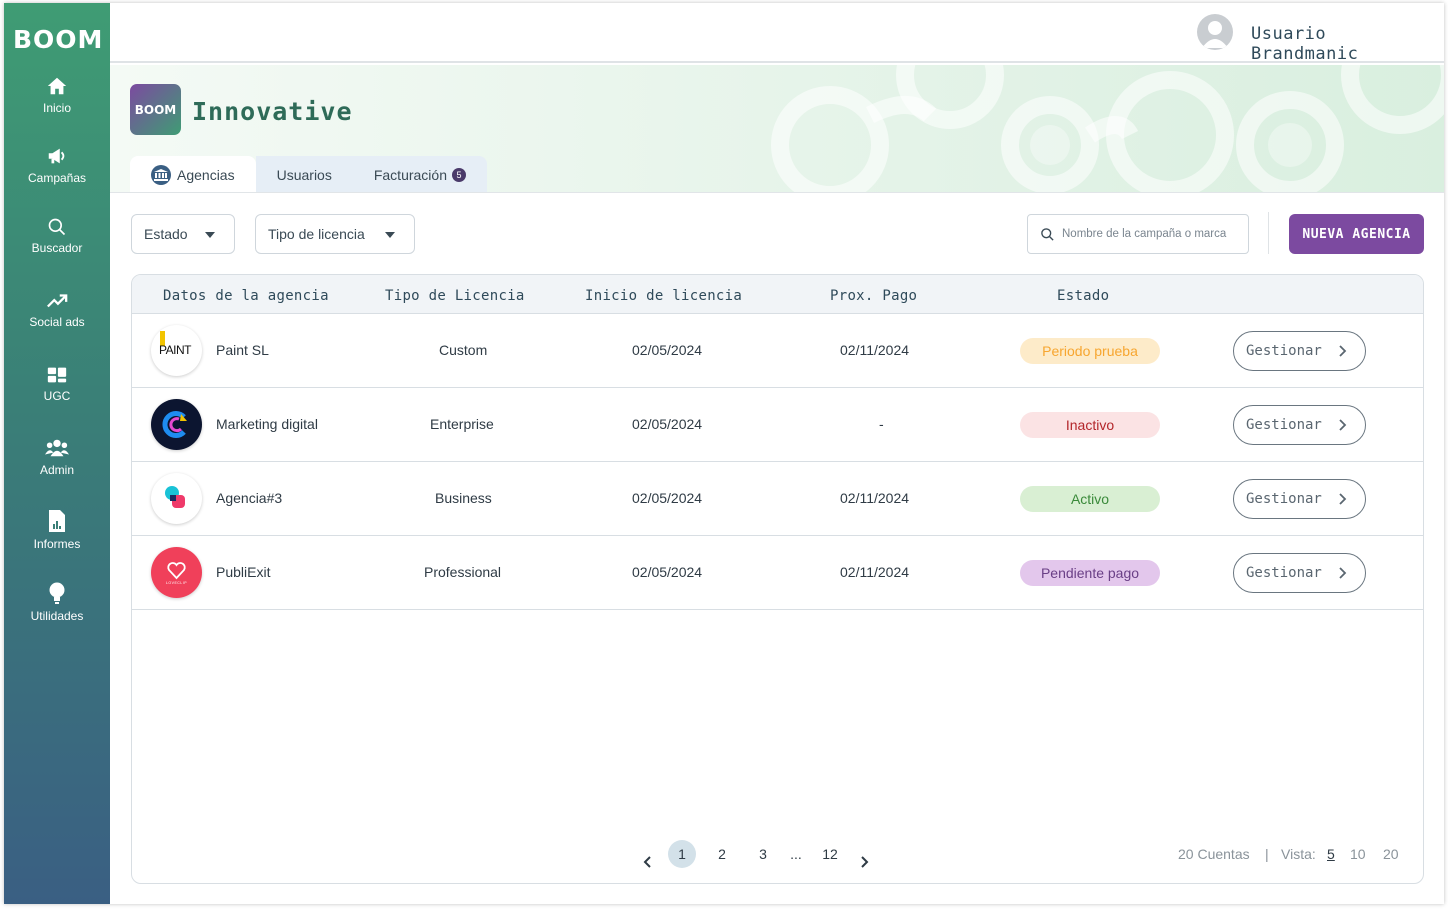 The height and width of the screenshot is (911, 1448). I want to click on tab-usuarios: Usuarios, so click(304, 174).